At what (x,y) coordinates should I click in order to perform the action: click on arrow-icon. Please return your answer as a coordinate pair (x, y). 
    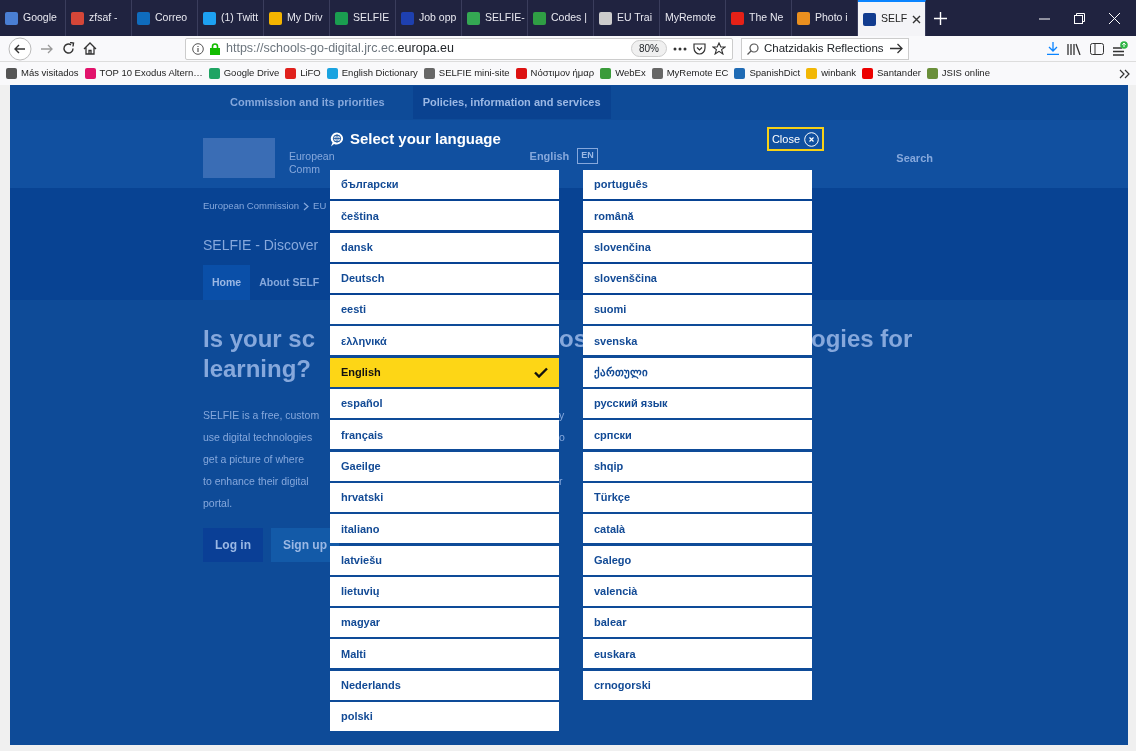
    Looking at the image, I should click on (896, 48).